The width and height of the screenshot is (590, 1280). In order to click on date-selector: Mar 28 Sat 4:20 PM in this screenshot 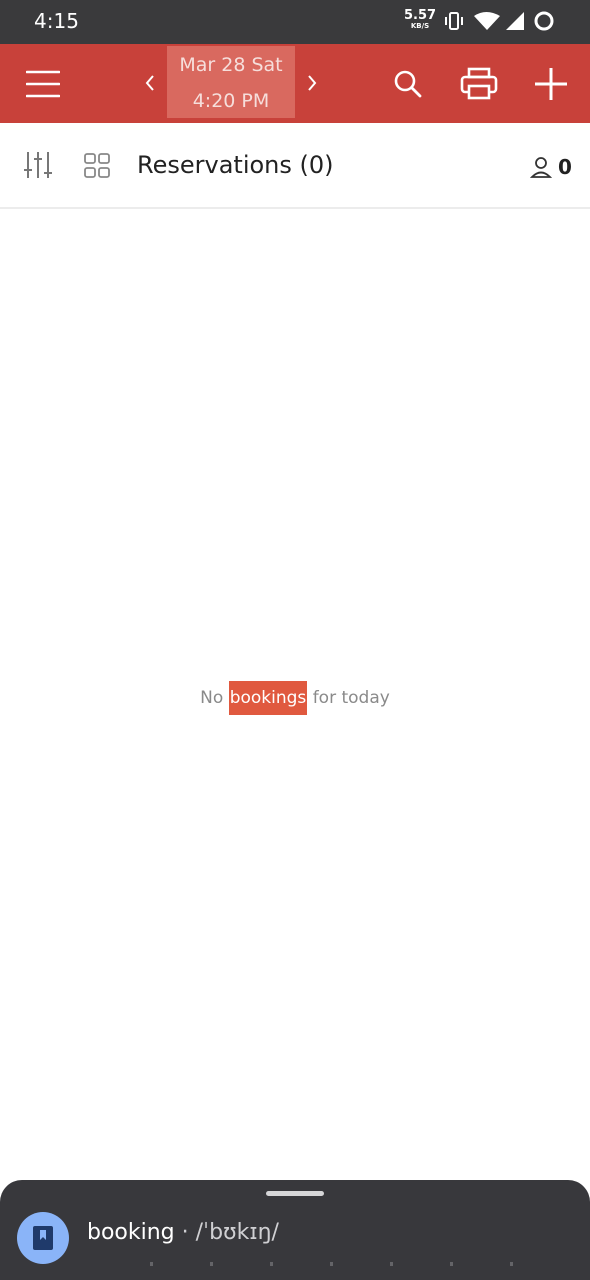, I will do `click(231, 82)`.